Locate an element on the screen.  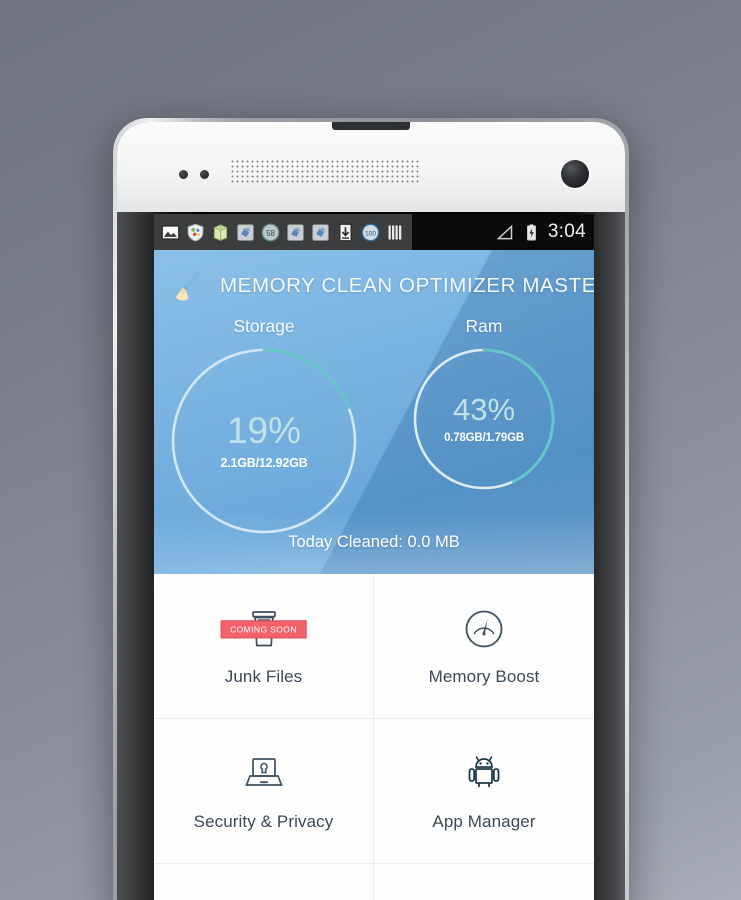
tile-placeholder-left is located at coordinates (264, 882).